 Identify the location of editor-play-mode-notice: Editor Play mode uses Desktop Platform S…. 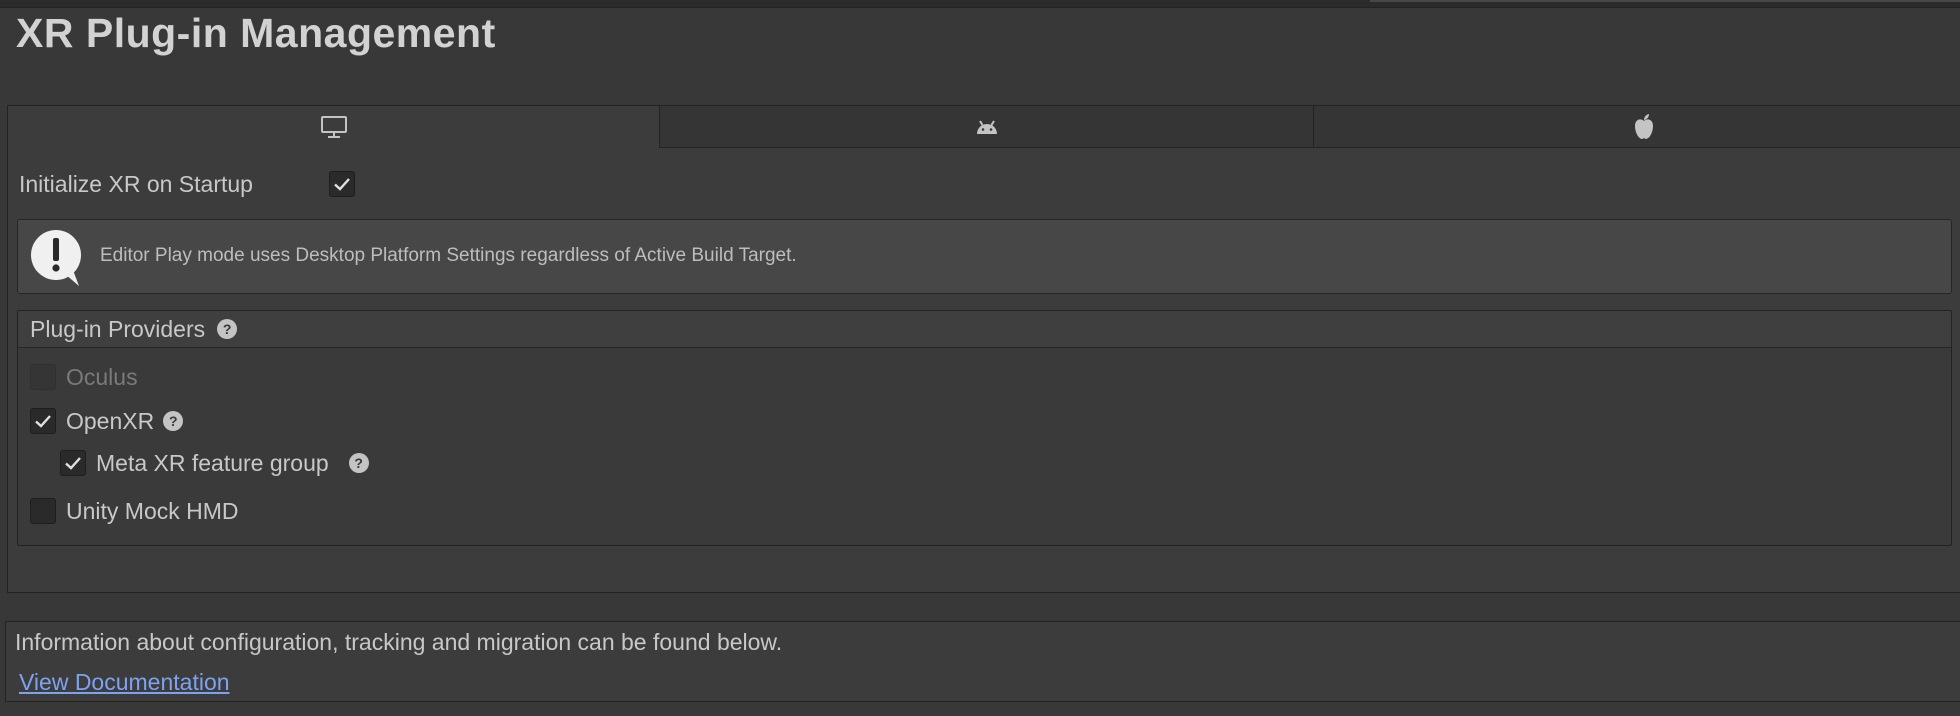
(984, 256).